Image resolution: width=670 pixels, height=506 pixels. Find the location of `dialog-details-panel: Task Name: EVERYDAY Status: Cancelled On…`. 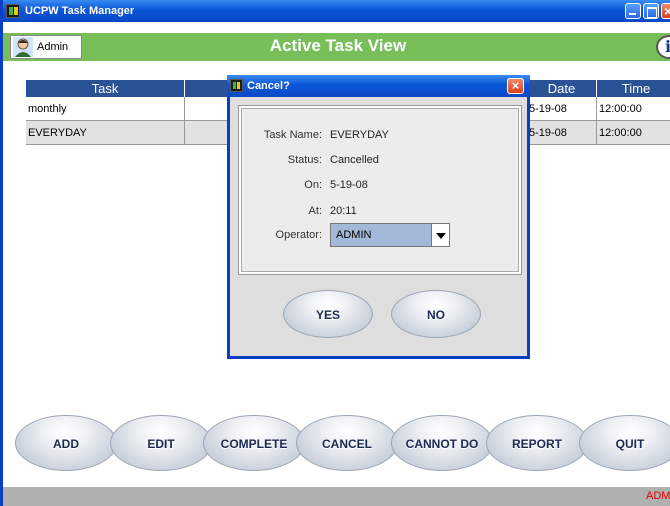

dialog-details-panel: Task Name: EVERYDAY Status: Cancelled On… is located at coordinates (380, 190).